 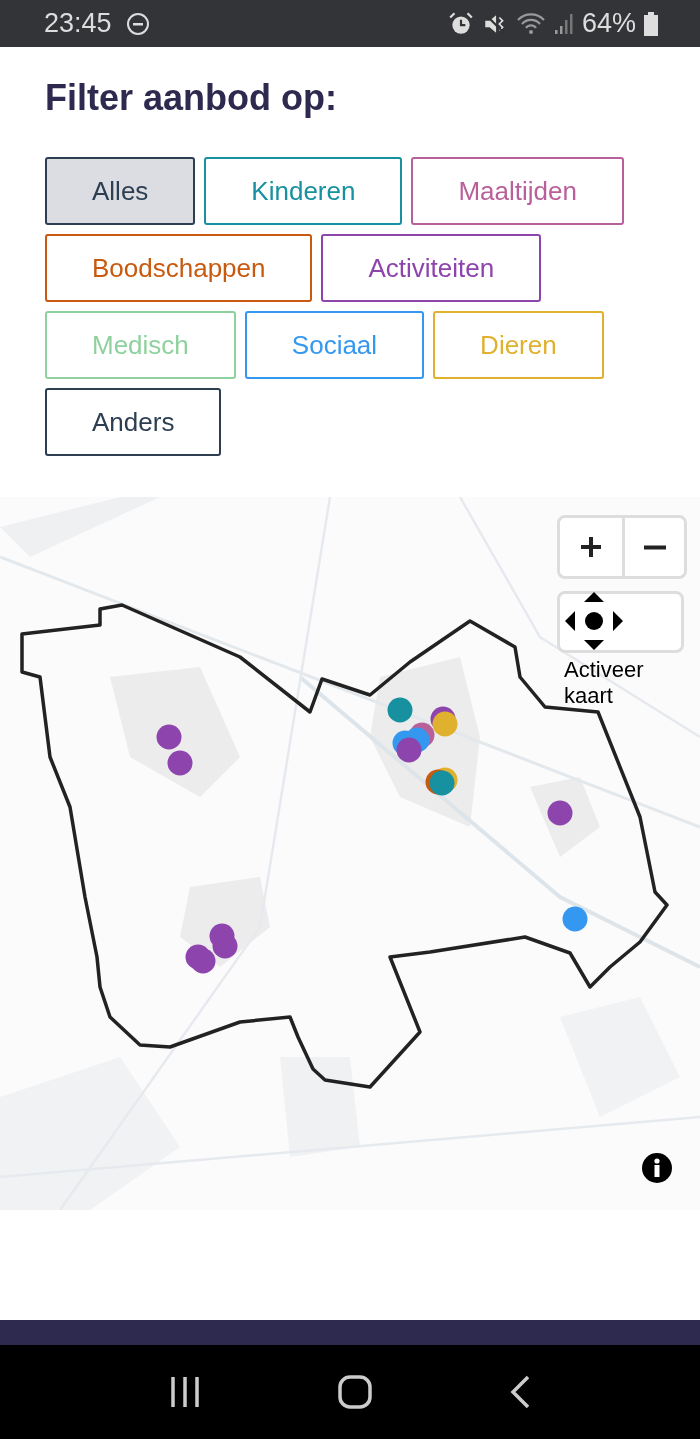 What do you see at coordinates (137, 23) in the screenshot?
I see `do-not-disturb-icon` at bounding box center [137, 23].